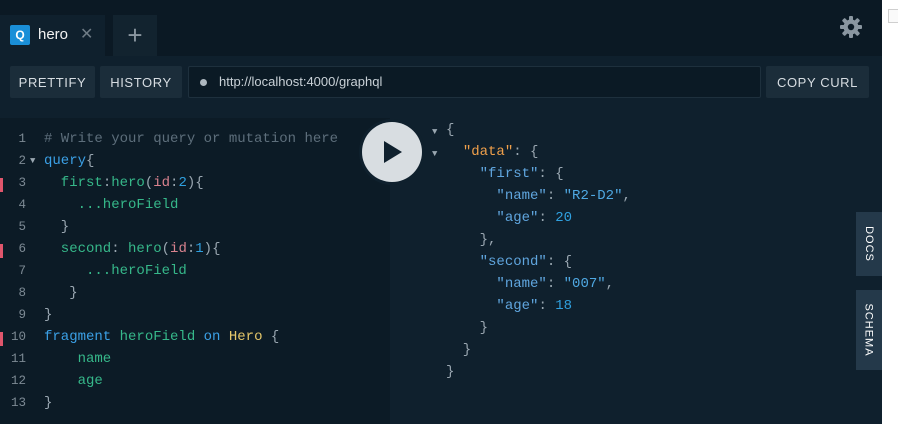  What do you see at coordinates (22, 161) in the screenshot?
I see `line-number: 2` at bounding box center [22, 161].